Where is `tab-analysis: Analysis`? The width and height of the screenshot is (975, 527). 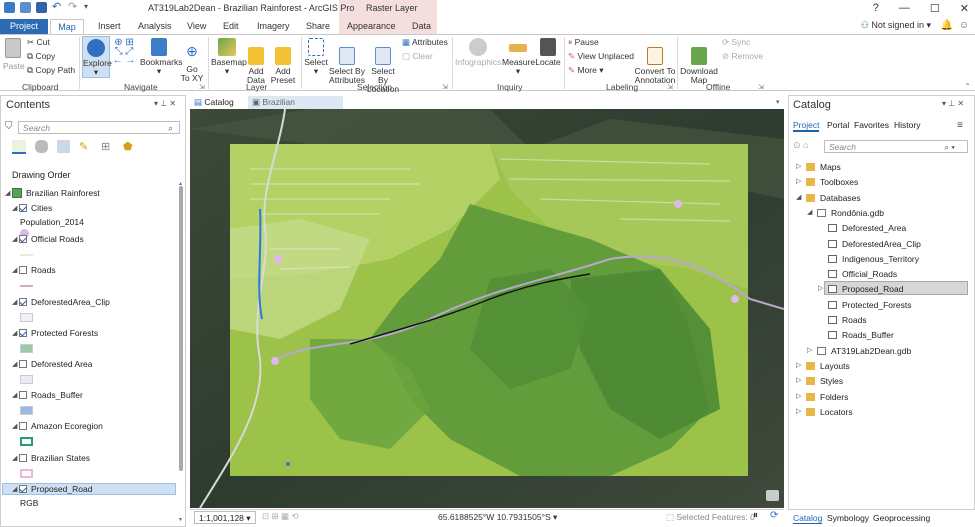 tab-analysis: Analysis is located at coordinates (155, 26).